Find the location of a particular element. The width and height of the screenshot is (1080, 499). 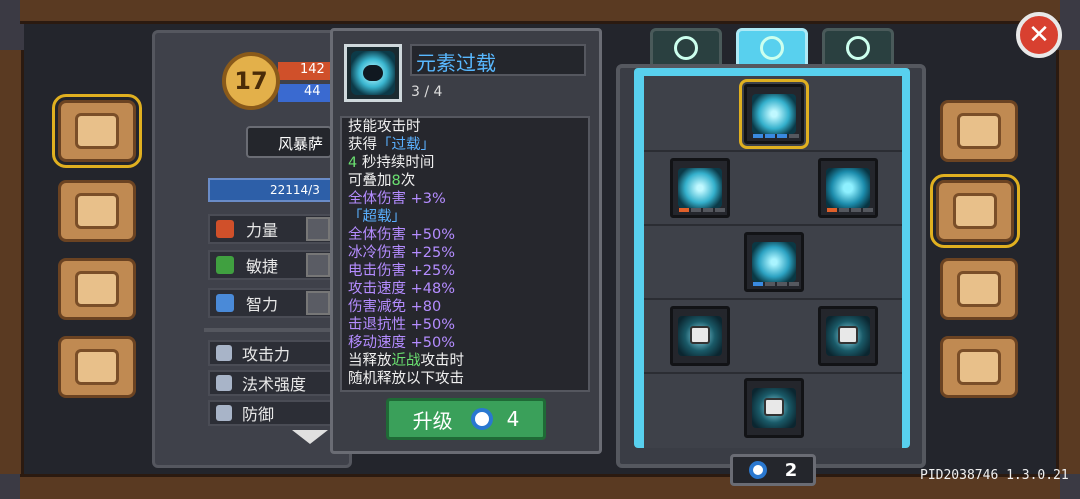

book-icon is located at coordinates (97, 131).